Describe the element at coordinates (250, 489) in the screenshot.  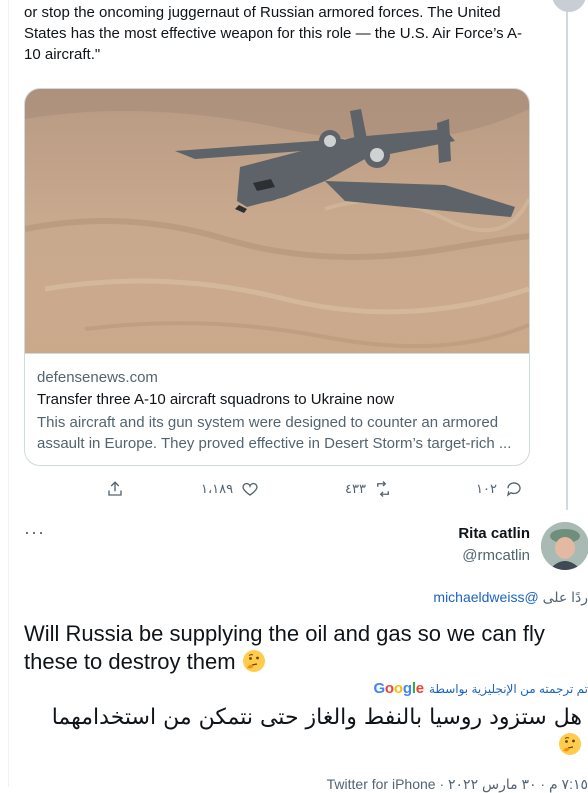
I see `heart-icon` at that location.